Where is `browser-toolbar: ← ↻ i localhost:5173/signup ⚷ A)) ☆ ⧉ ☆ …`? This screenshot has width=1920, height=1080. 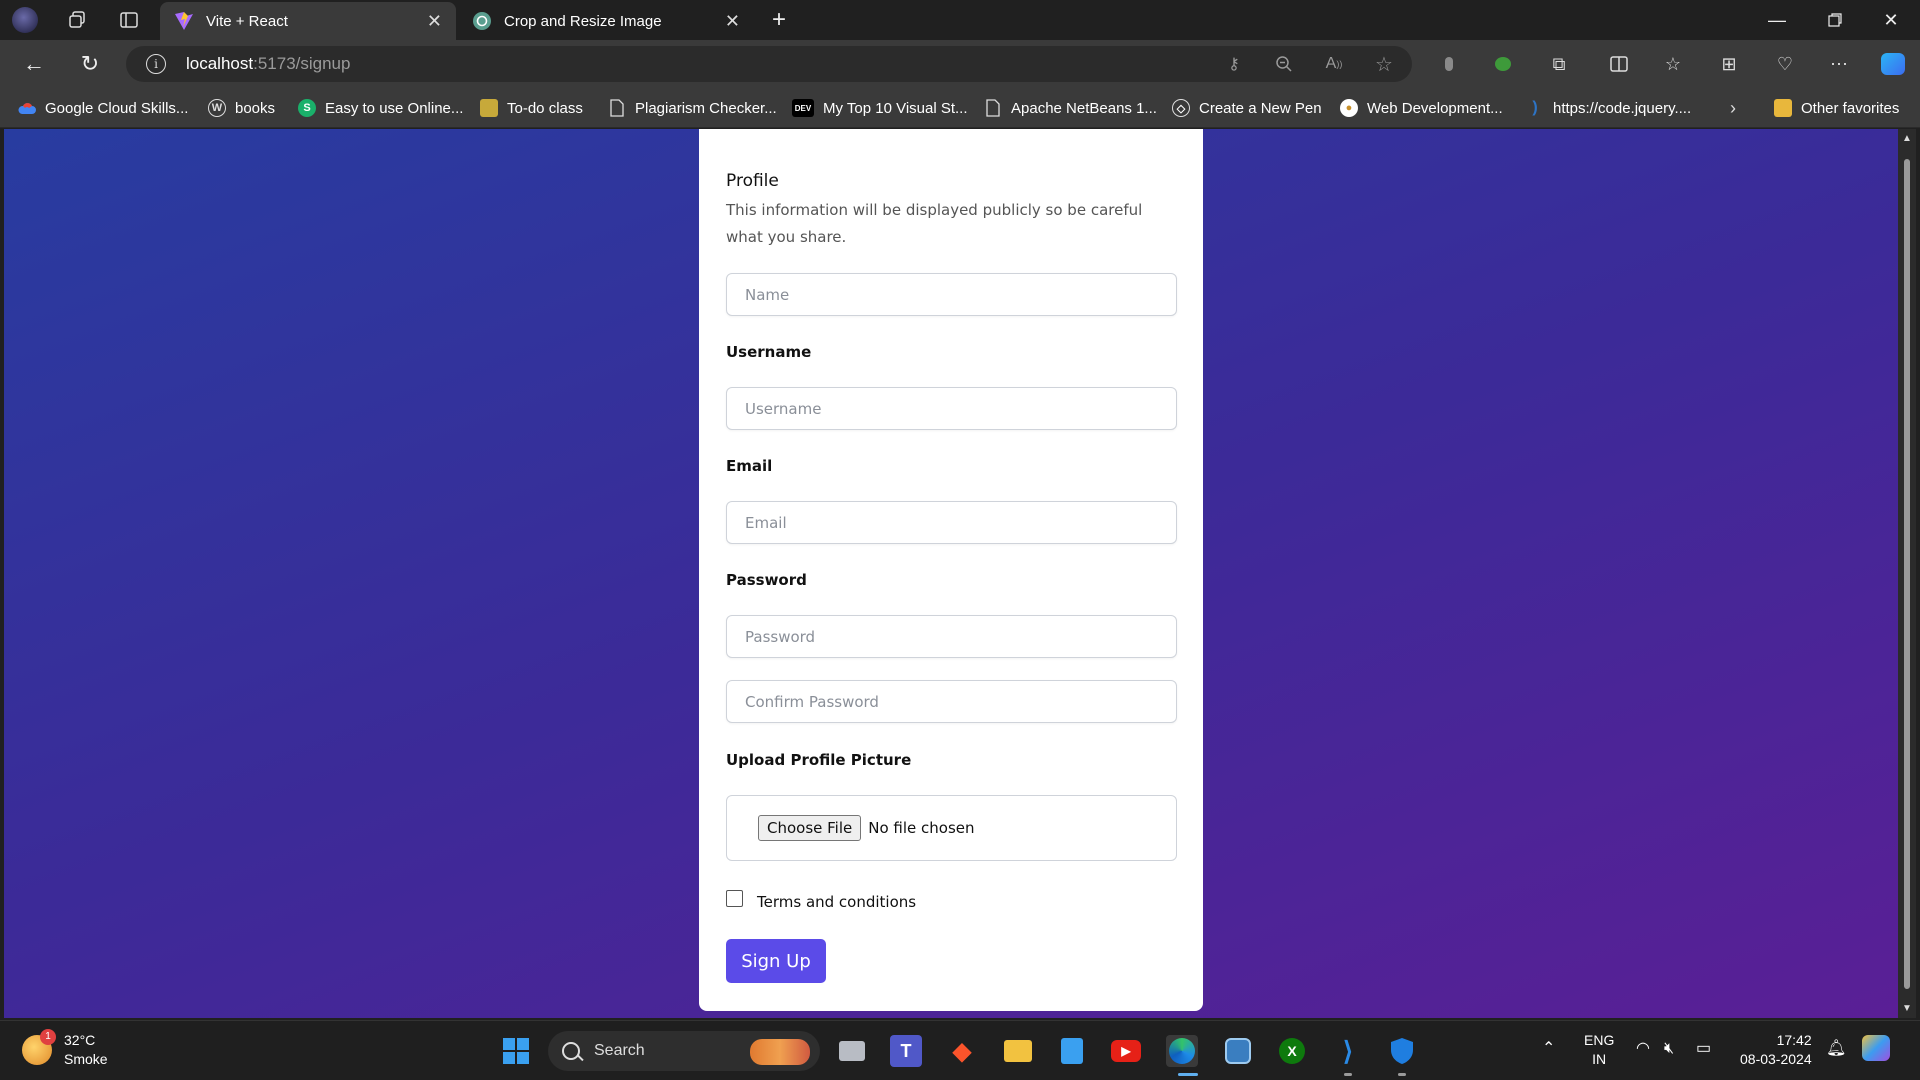
browser-toolbar: ← ↻ i localhost:5173/signup ⚷ A)) ☆ ⧉ ☆ … is located at coordinates (960, 64).